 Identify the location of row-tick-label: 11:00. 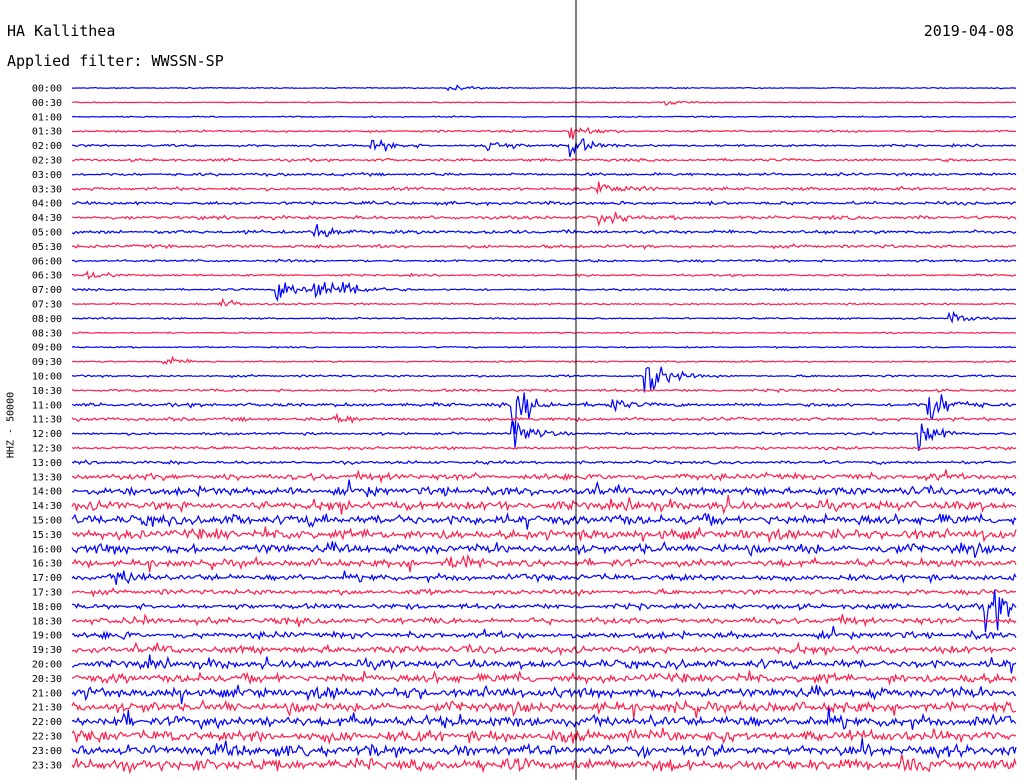
(47, 405).